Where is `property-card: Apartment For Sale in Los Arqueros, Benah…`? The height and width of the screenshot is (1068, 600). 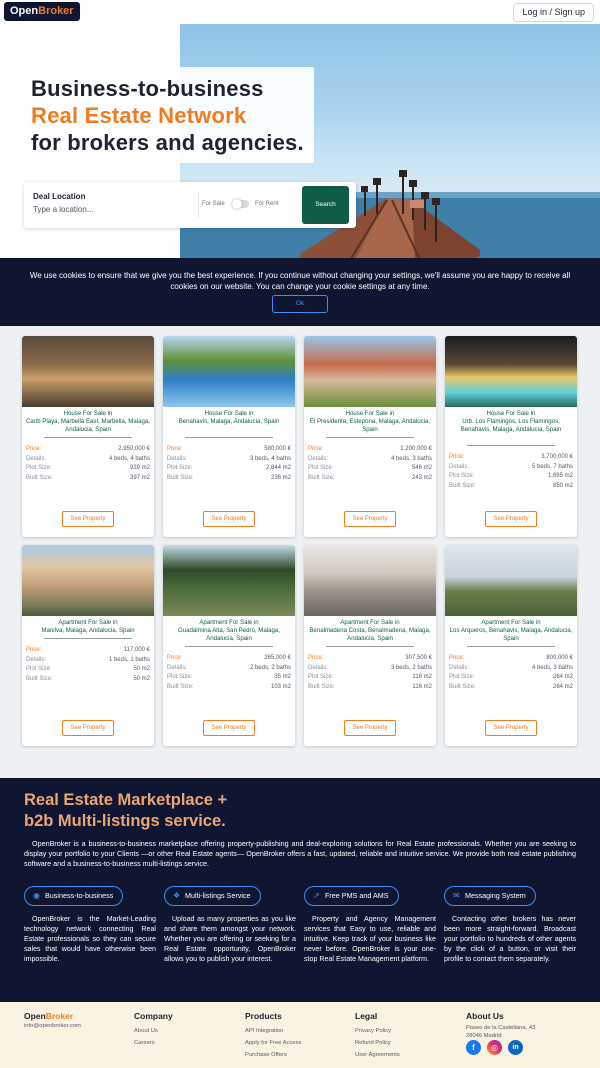
property-card: Apartment For Sale in Los Arqueros, Benah… is located at coordinates (511, 645).